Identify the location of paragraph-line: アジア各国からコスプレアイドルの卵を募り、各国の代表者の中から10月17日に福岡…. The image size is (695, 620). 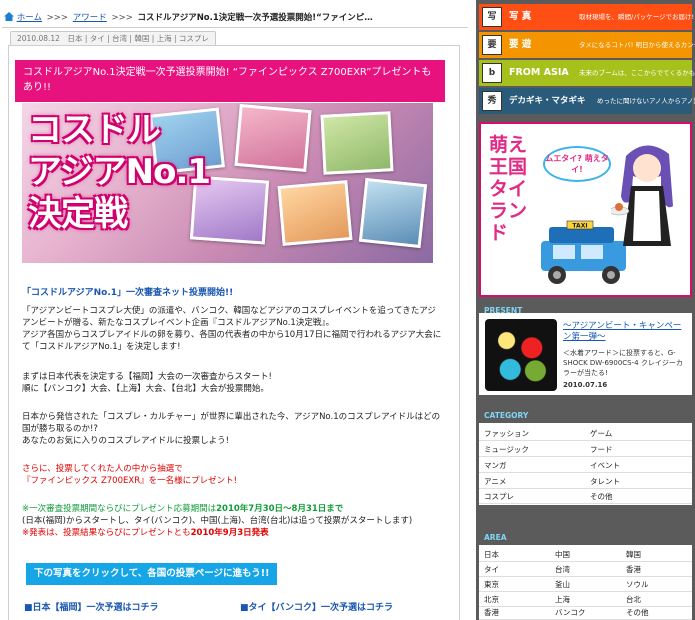
(232, 341).